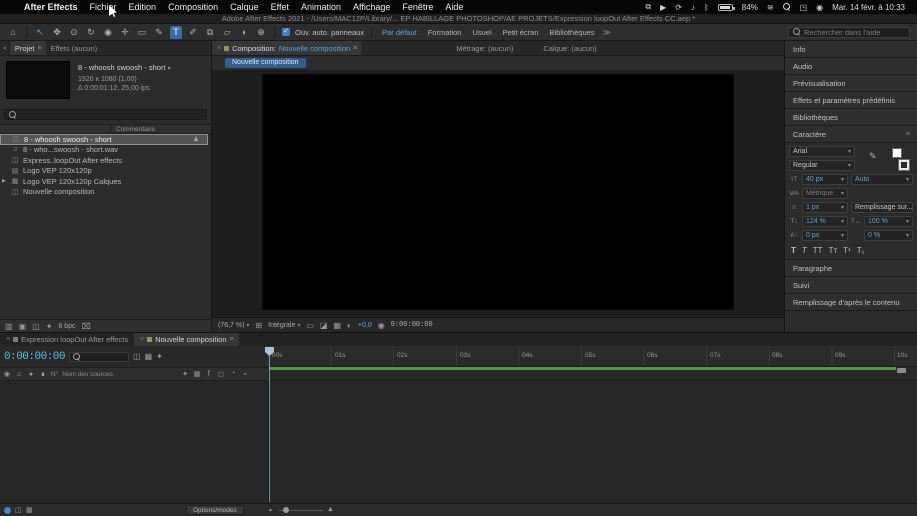 This screenshot has width=917, height=516. Describe the element at coordinates (572, 32) in the screenshot. I see `workspace-bibliotheques: Bibliothèques` at that location.